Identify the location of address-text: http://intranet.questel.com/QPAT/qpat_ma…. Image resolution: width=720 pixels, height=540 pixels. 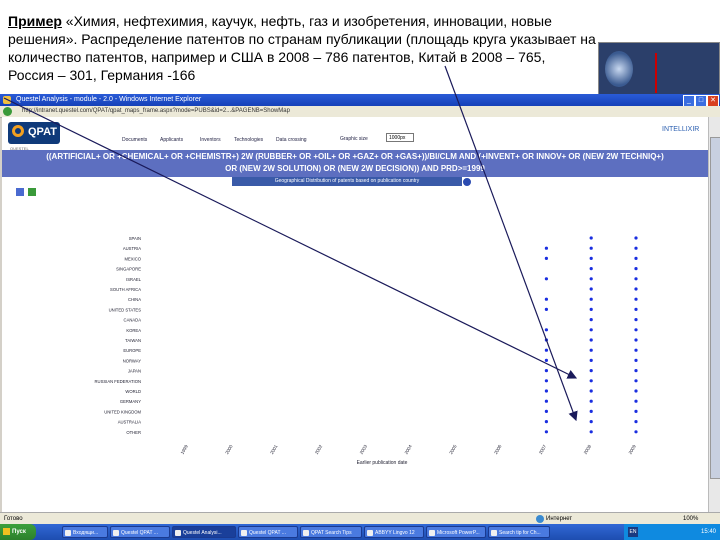
(156, 111).